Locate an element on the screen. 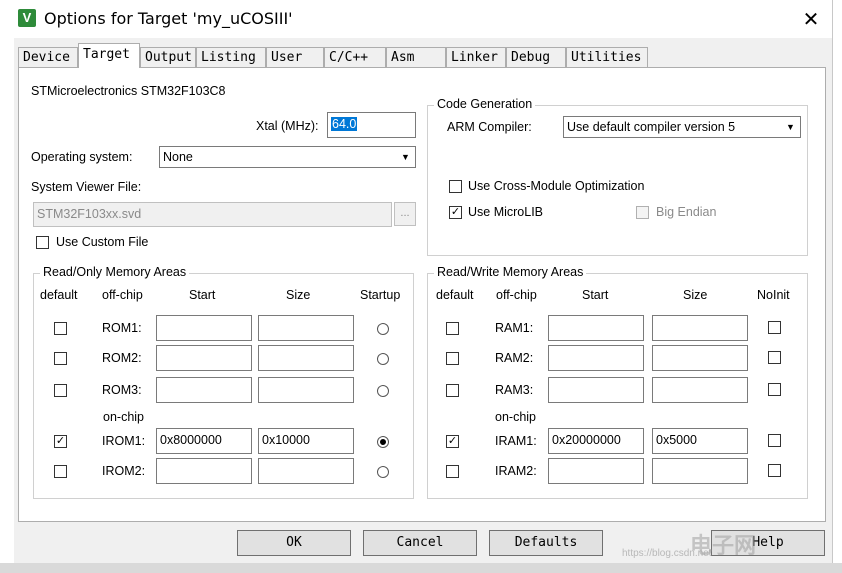  ram-header-size: Size is located at coordinates (695, 295).